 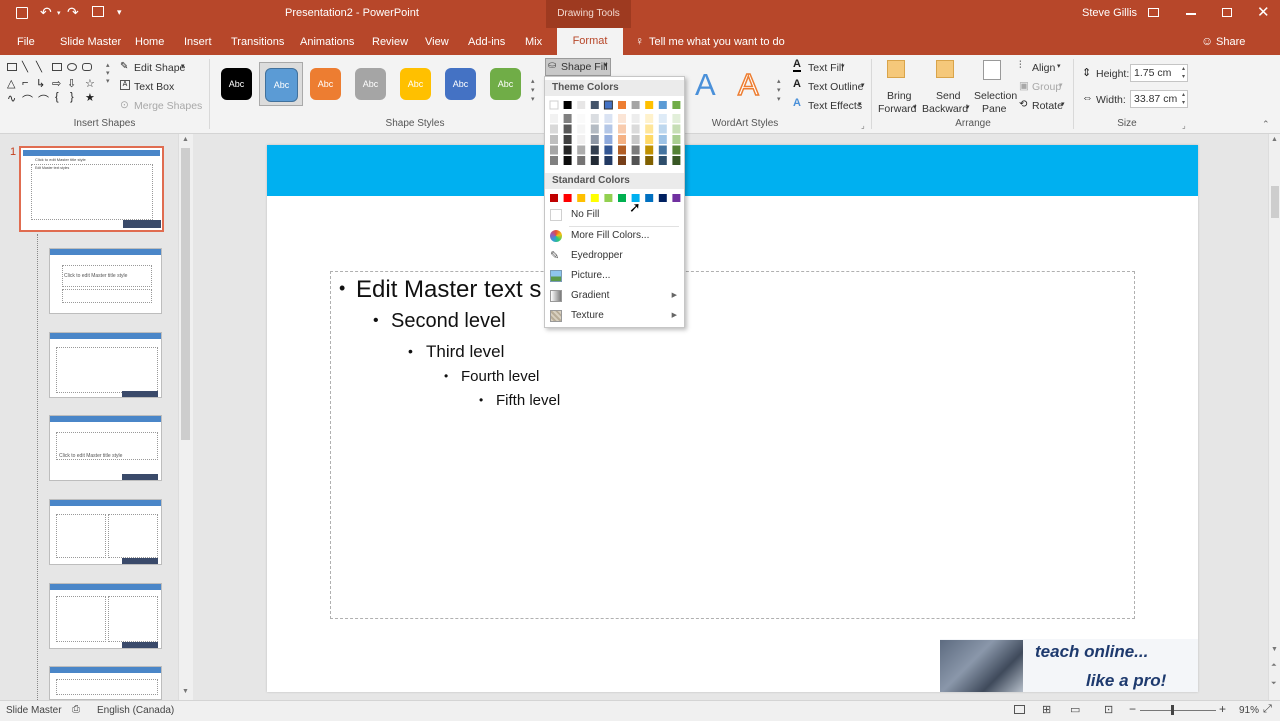 I want to click on text-box-button: Text Box, so click(x=154, y=87).